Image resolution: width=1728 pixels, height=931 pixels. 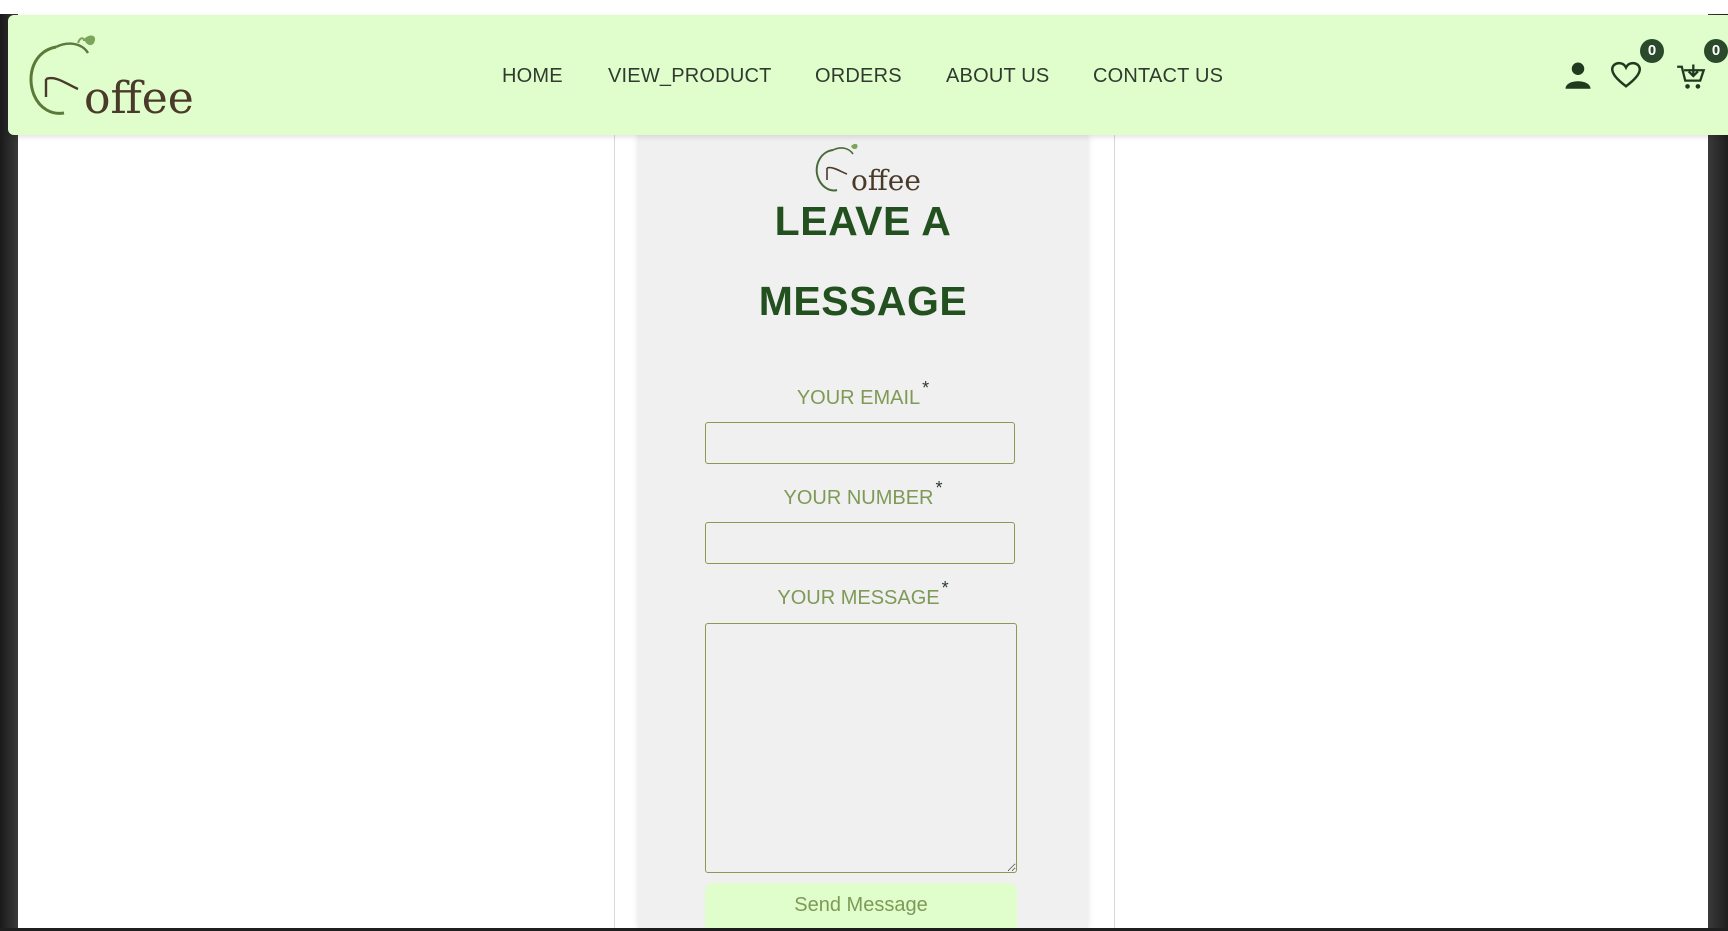 What do you see at coordinates (690, 76) in the screenshot?
I see `nav-view-product: VIEW_PRODUCT` at bounding box center [690, 76].